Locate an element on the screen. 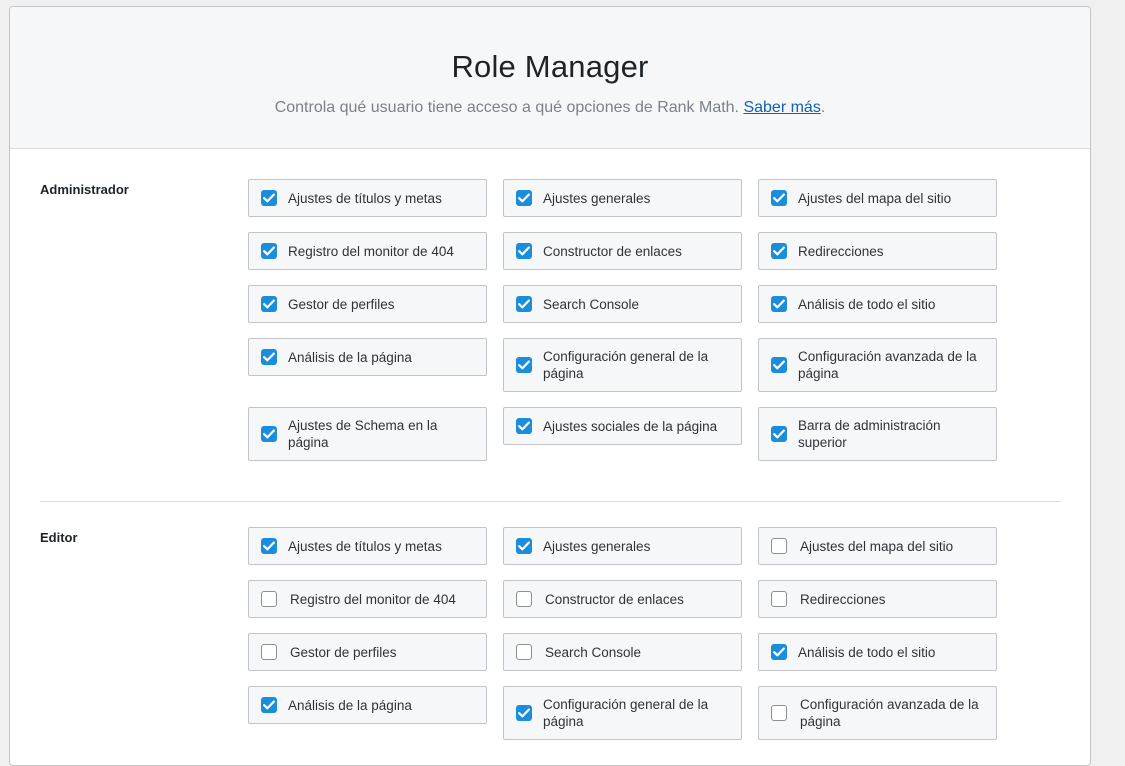  capability-label: Ajustes de títulos y metas is located at coordinates (365, 198).